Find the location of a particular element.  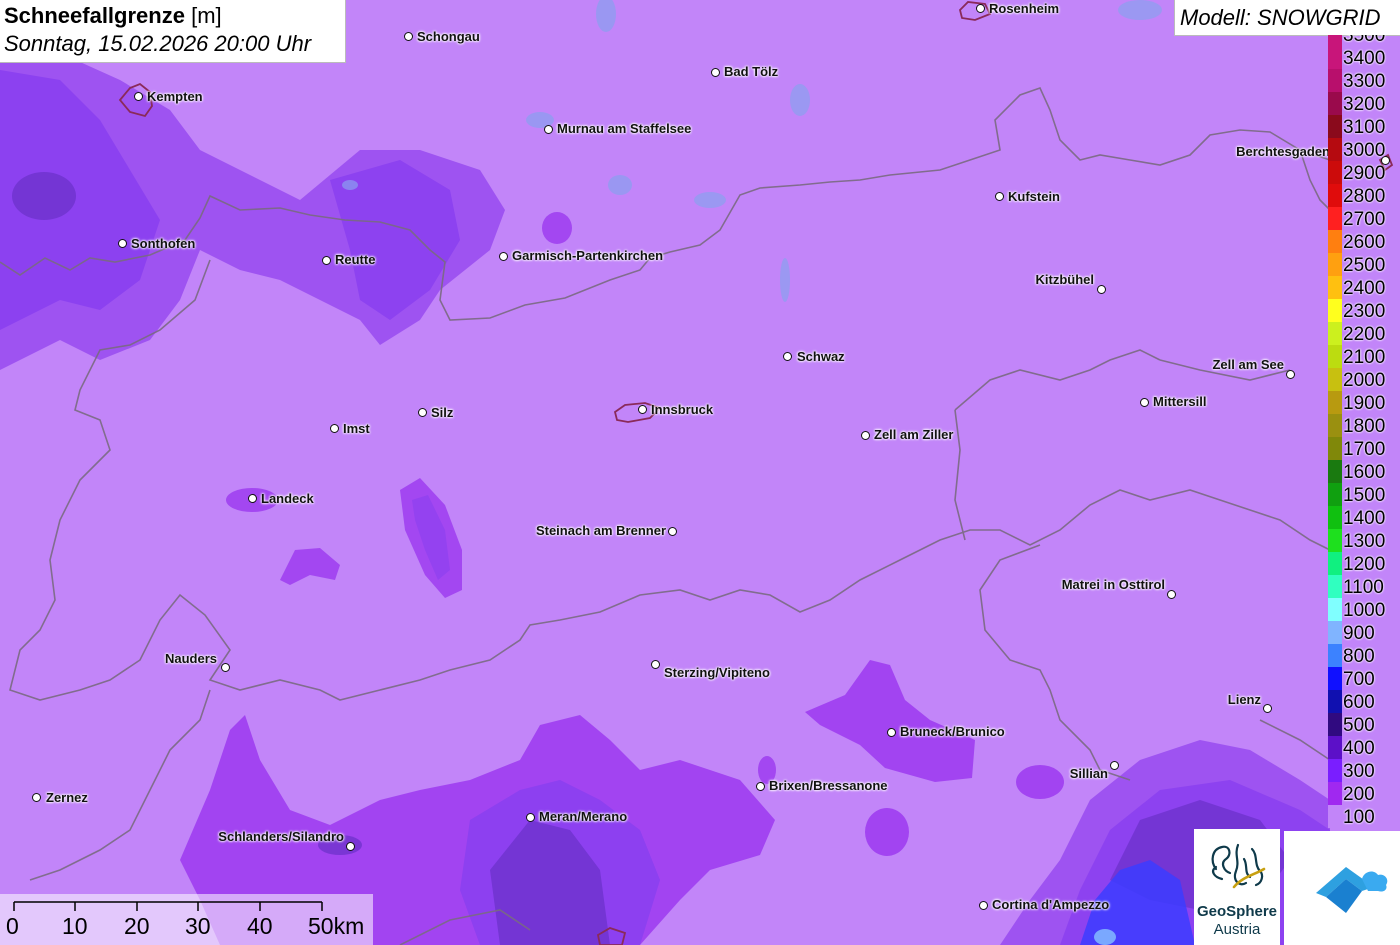

cloud-logo is located at coordinates (1342, 888).